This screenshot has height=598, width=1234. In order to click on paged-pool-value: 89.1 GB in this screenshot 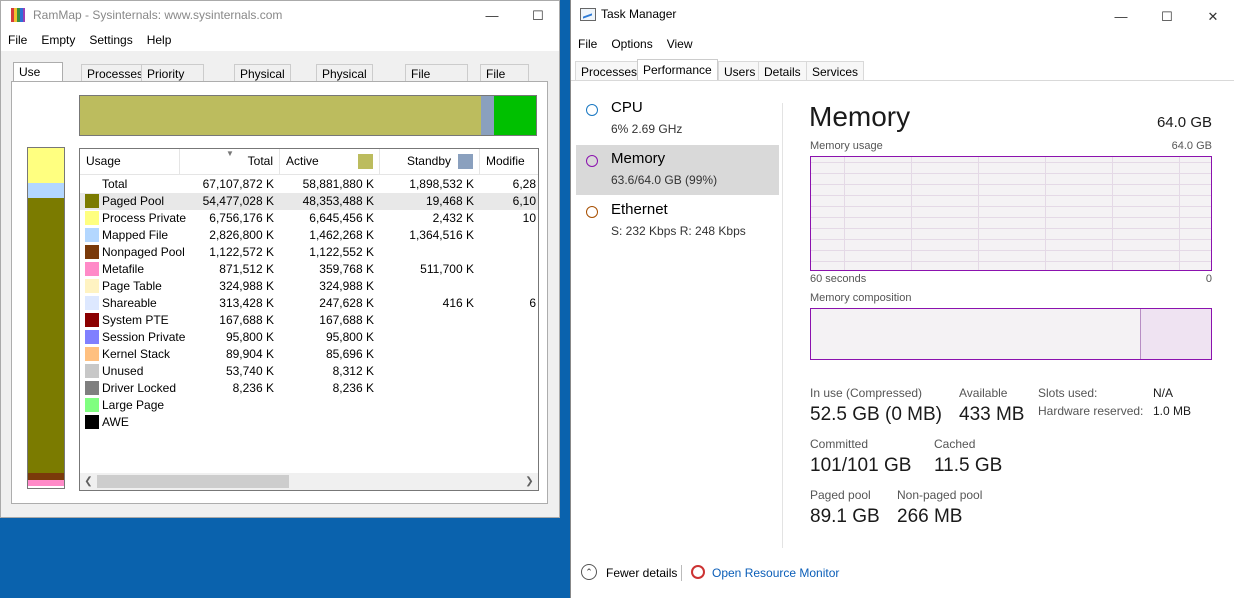, I will do `click(845, 516)`.